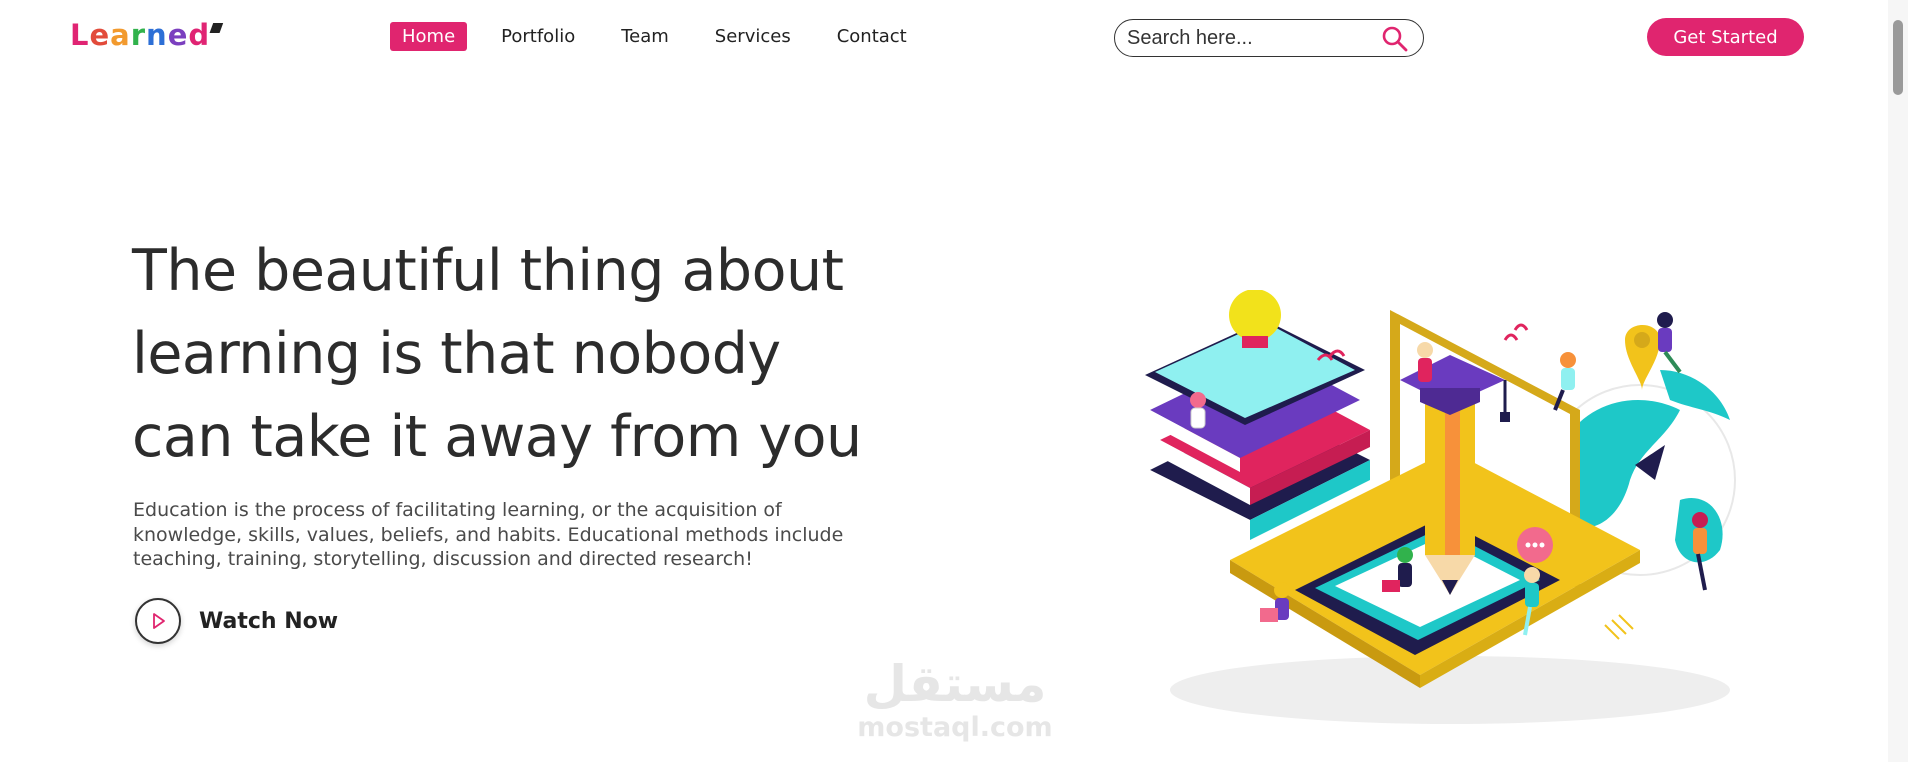 Image resolution: width=1908 pixels, height=762 pixels. Describe the element at coordinates (1247, 38) in the screenshot. I see `search-input` at that location.